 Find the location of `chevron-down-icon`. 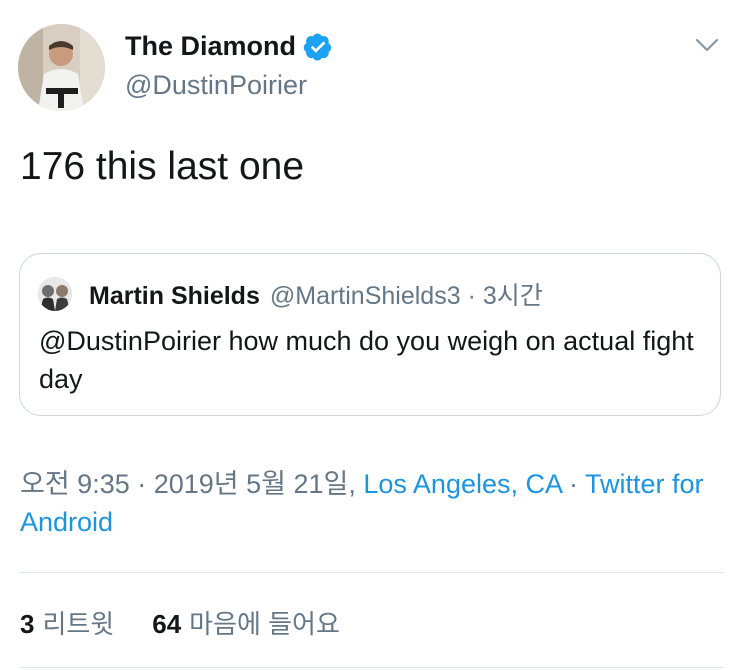

chevron-down-icon is located at coordinates (707, 45).